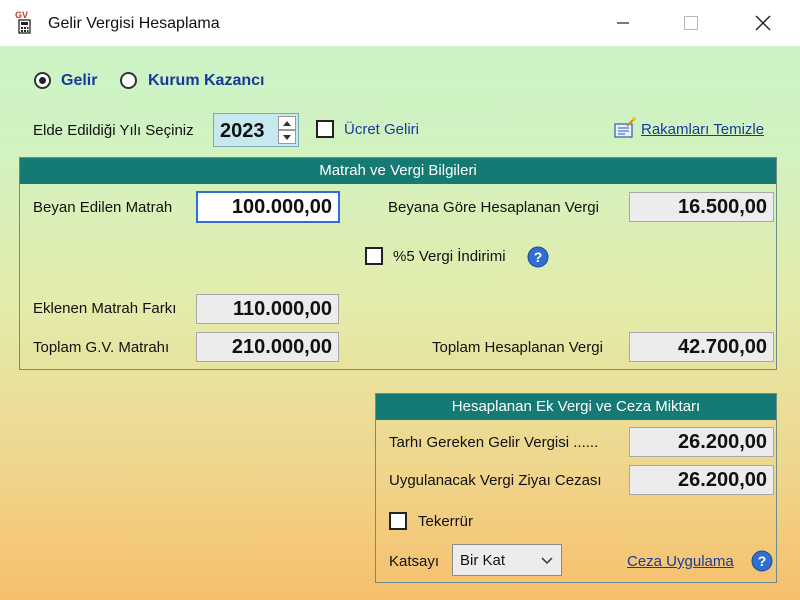 The image size is (800, 600). I want to click on penalty-value: 26.200,00, so click(701, 480).